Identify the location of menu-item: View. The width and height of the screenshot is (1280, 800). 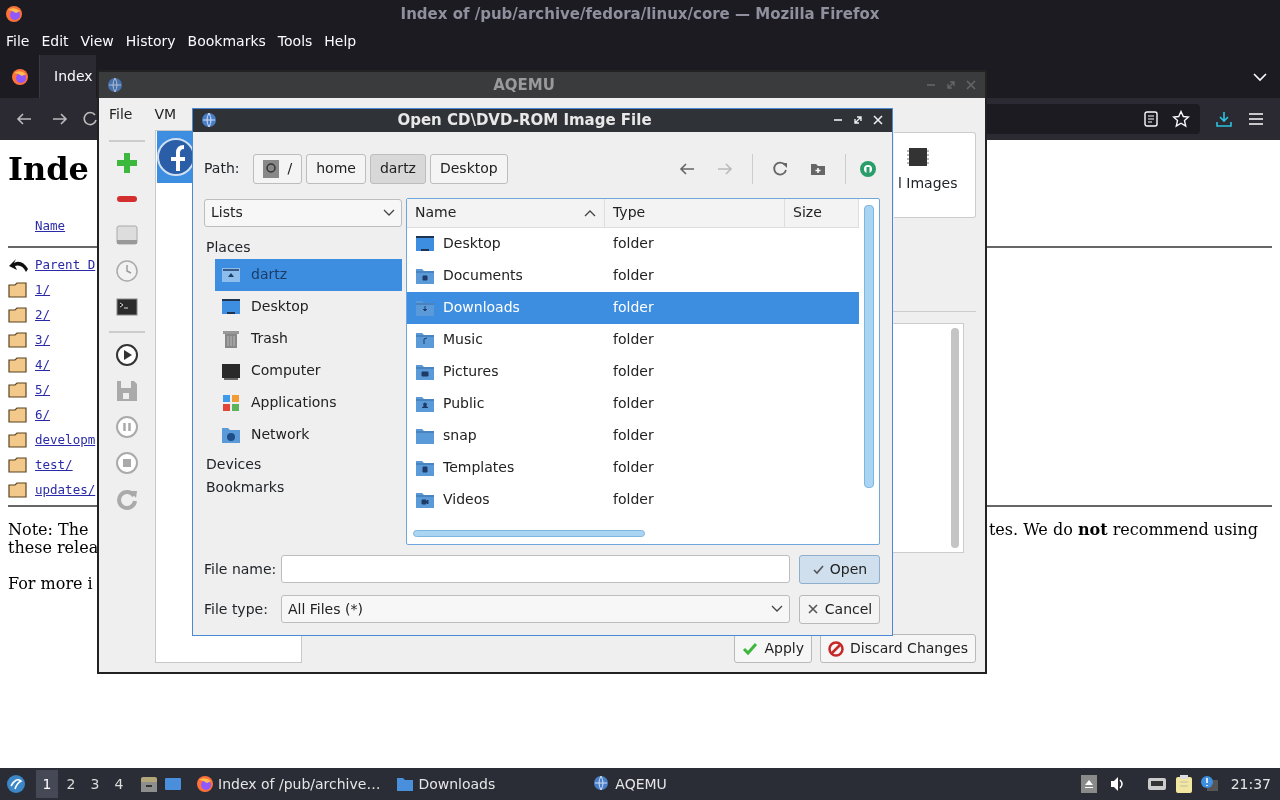
(97, 41).